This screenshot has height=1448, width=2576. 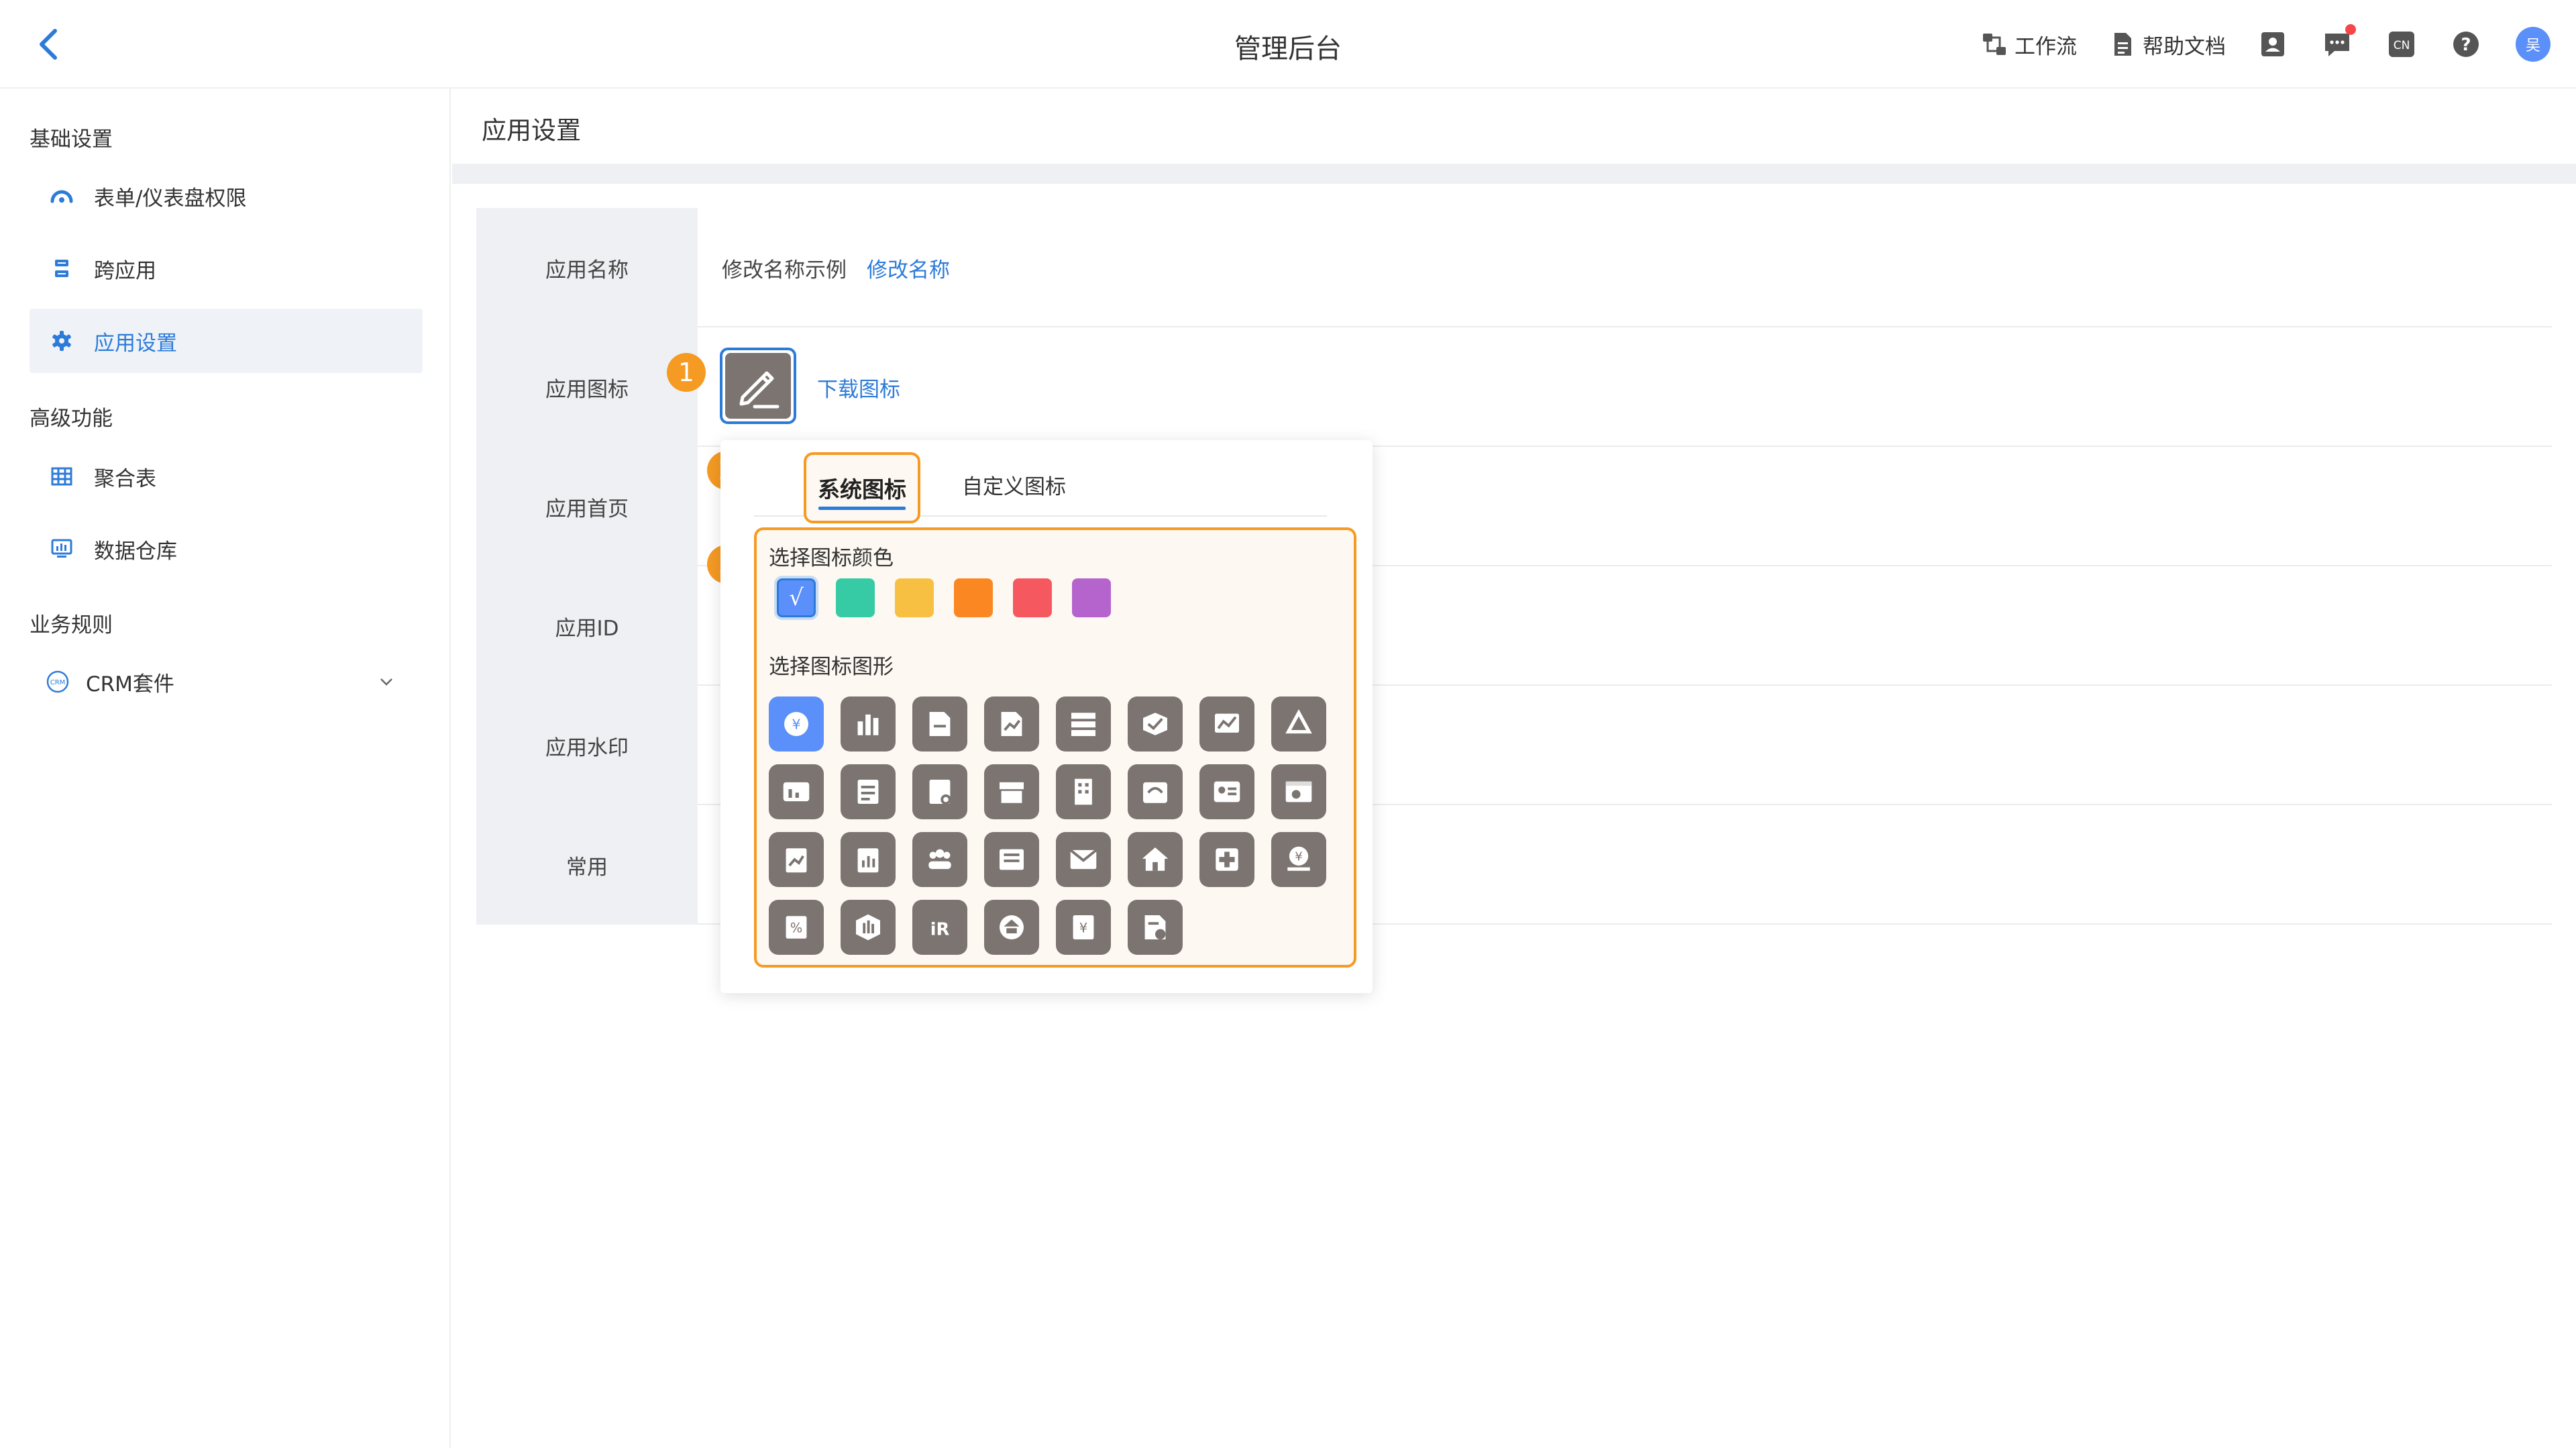 I want to click on team-option, so click(x=939, y=860).